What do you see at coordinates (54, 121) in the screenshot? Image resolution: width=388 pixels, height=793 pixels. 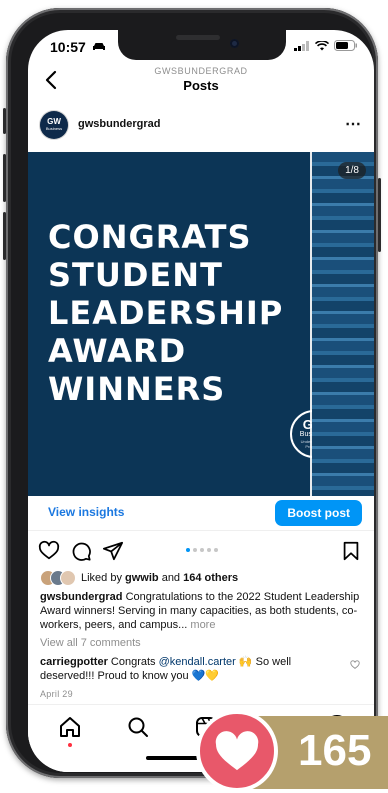 I see `avatar-text: GW` at bounding box center [54, 121].